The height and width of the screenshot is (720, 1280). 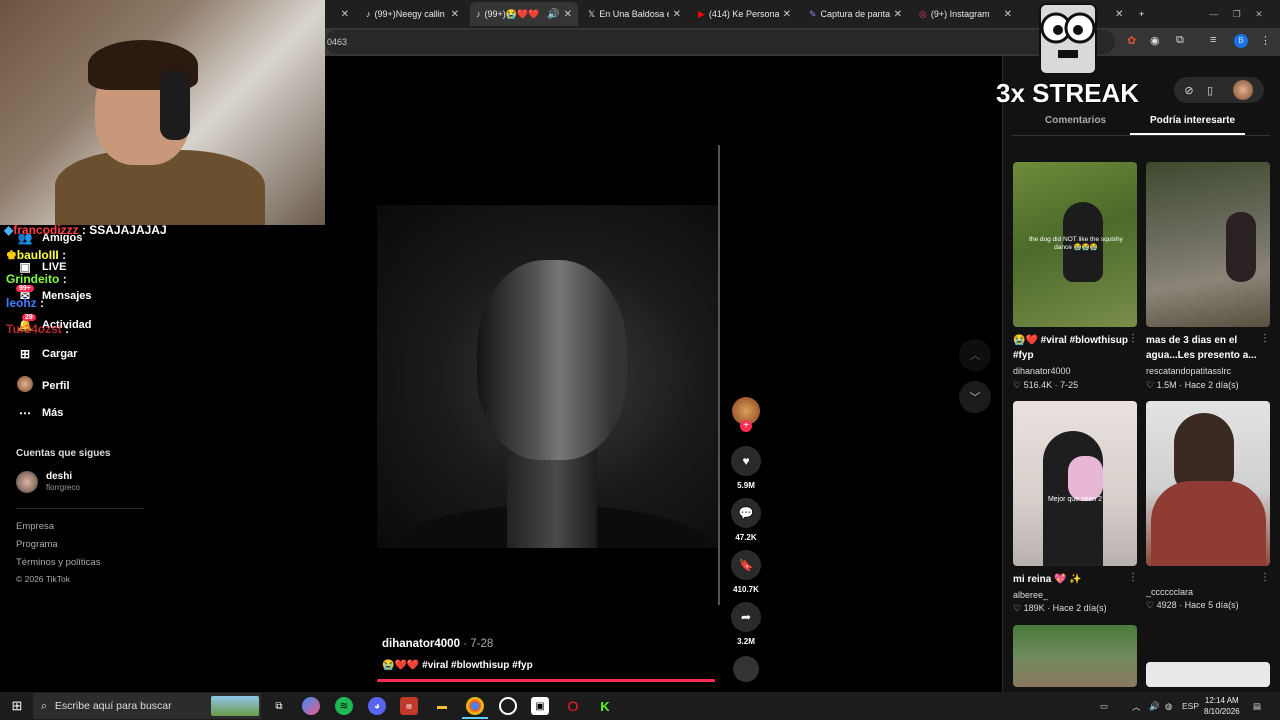 What do you see at coordinates (37, 544) in the screenshot?
I see `footer-link: Programa` at bounding box center [37, 544].